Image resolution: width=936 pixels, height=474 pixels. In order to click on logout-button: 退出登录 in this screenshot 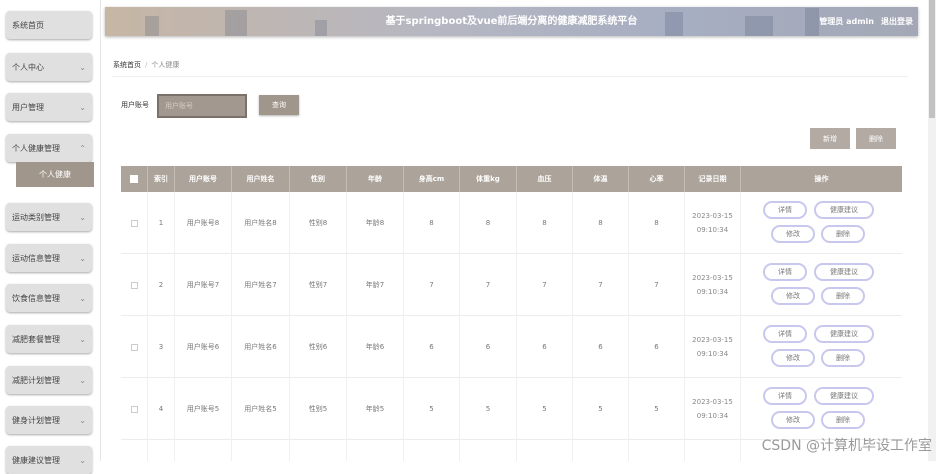, I will do `click(897, 21)`.